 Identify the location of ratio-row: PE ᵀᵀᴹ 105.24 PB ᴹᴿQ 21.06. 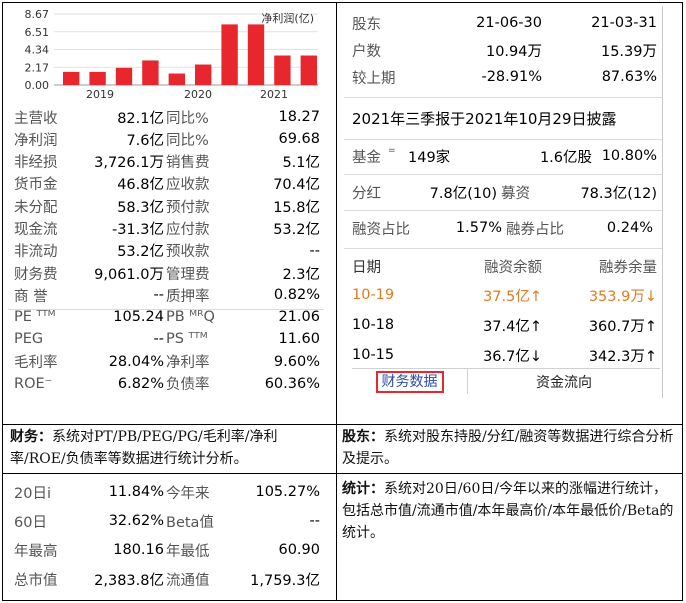
(167, 317).